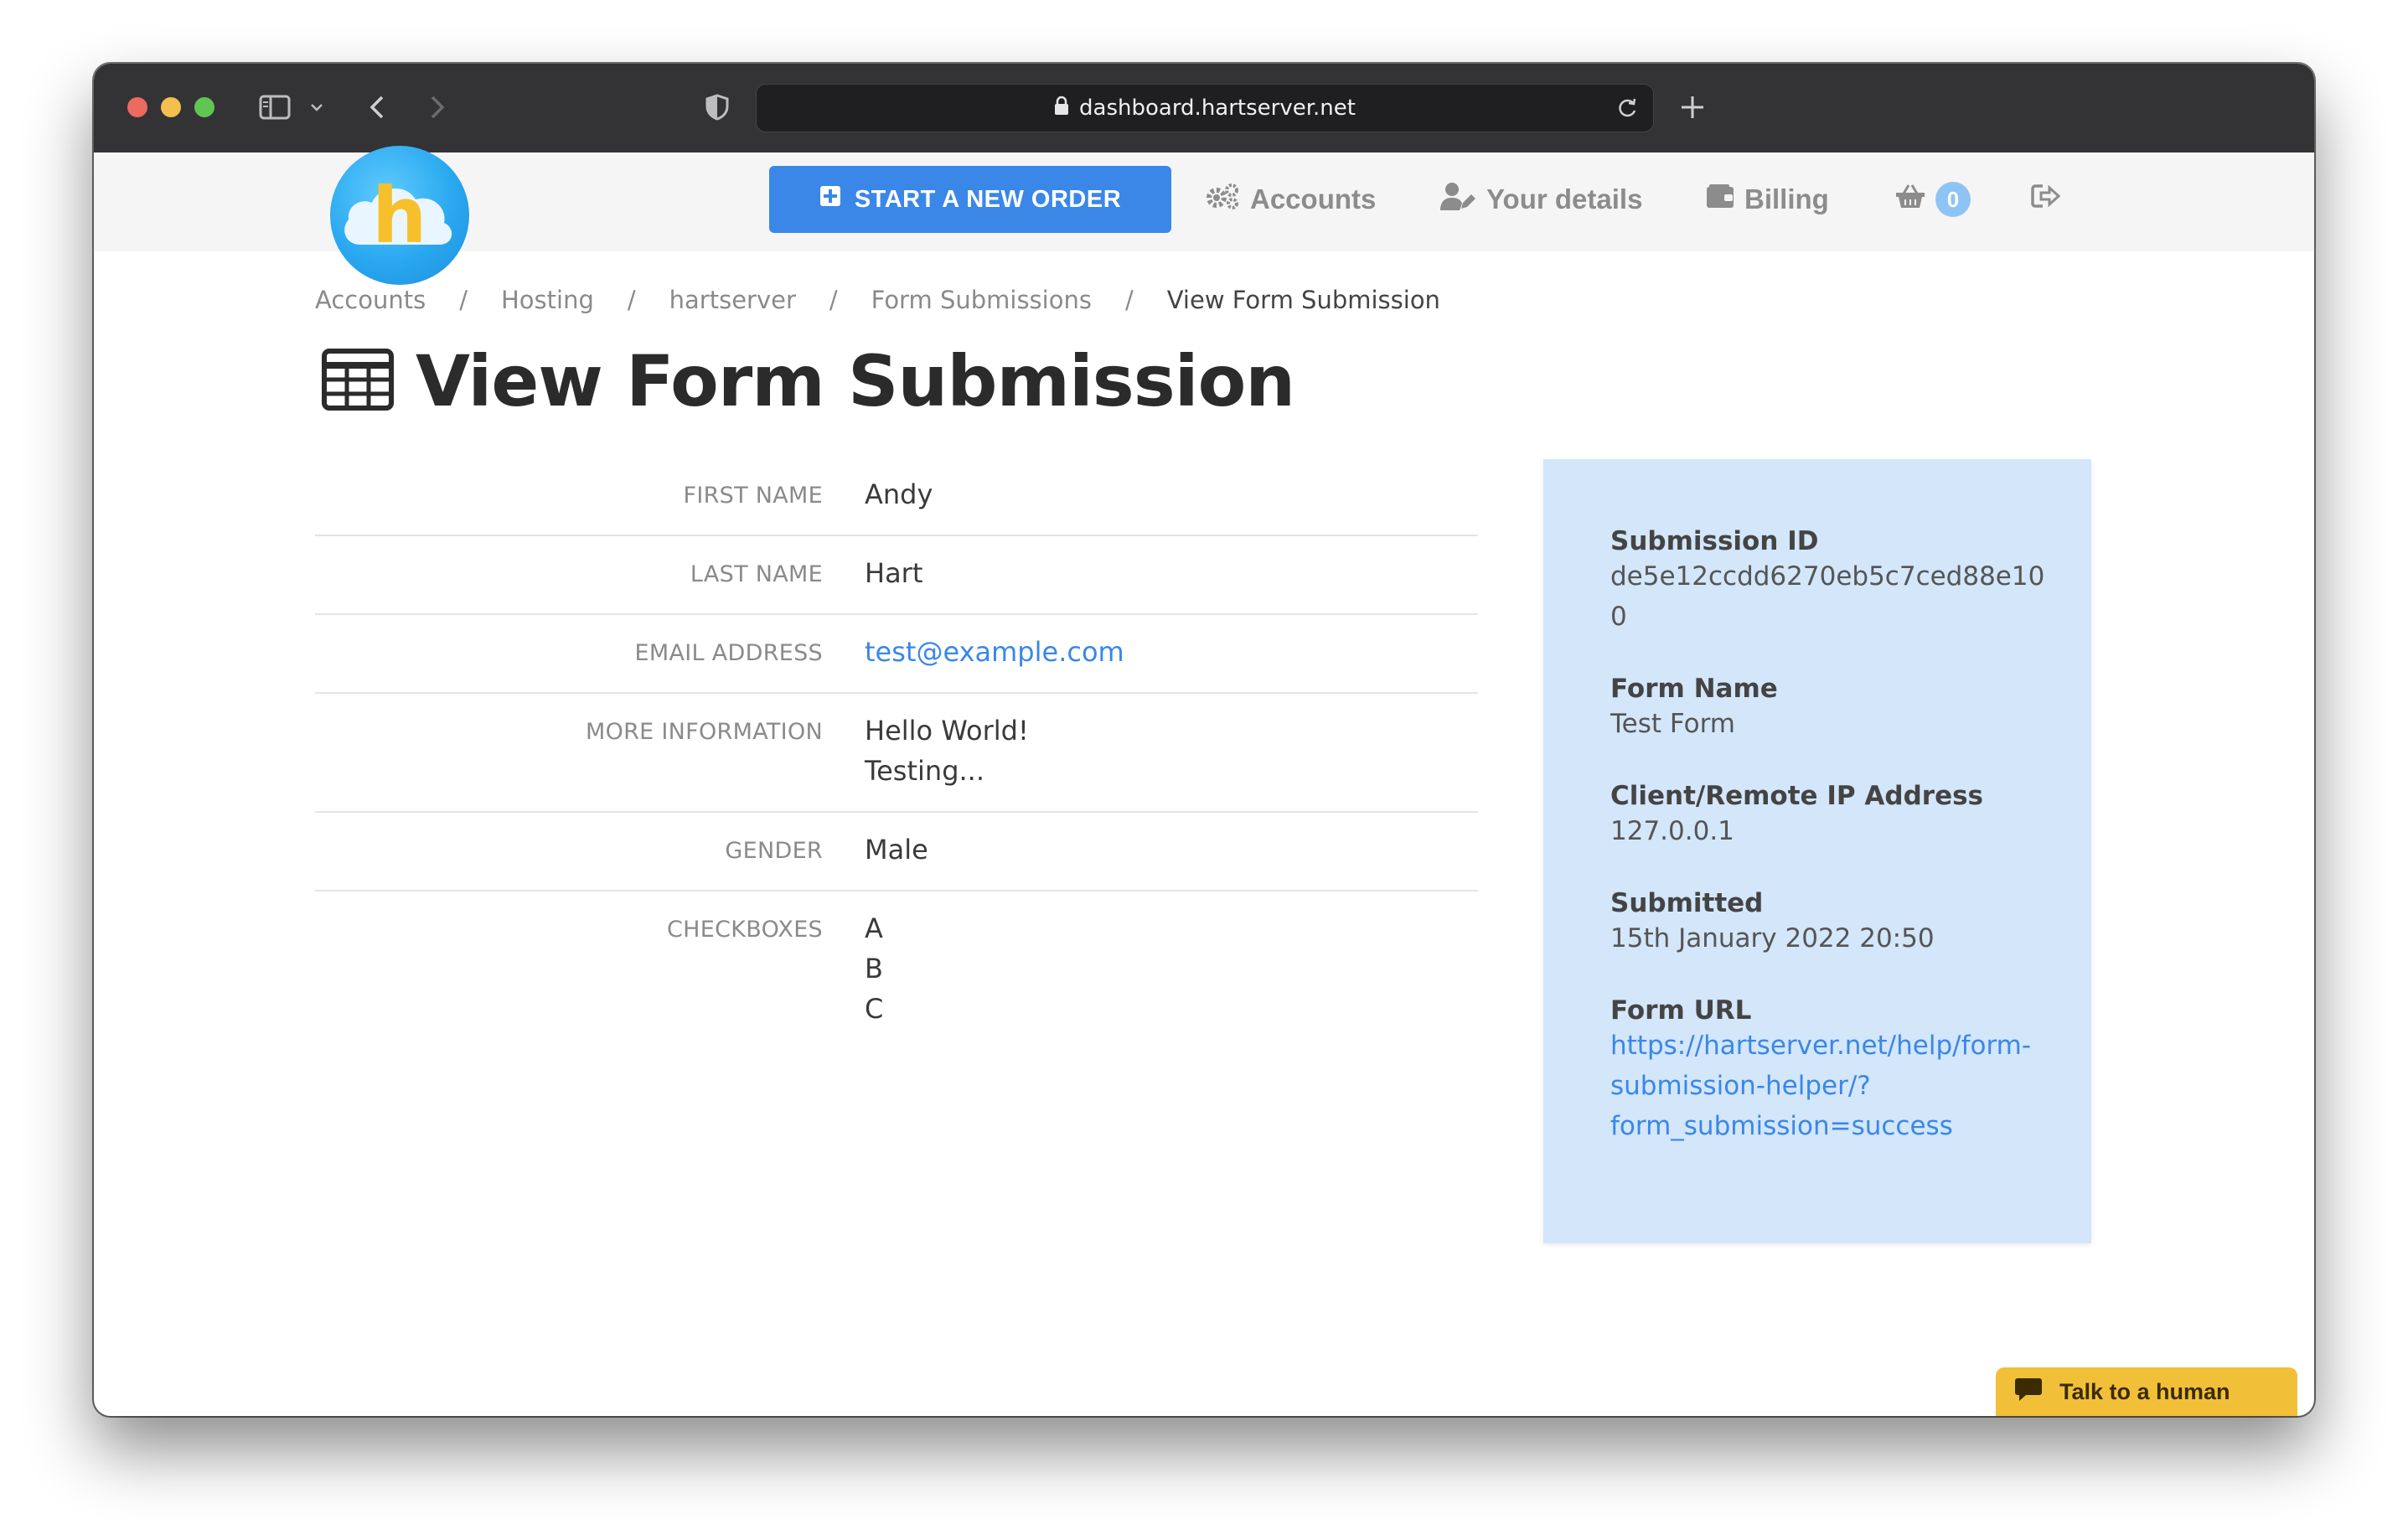 This screenshot has height=1540, width=2408. I want to click on talk-to-human-label: Talk to a human, so click(2144, 1391).